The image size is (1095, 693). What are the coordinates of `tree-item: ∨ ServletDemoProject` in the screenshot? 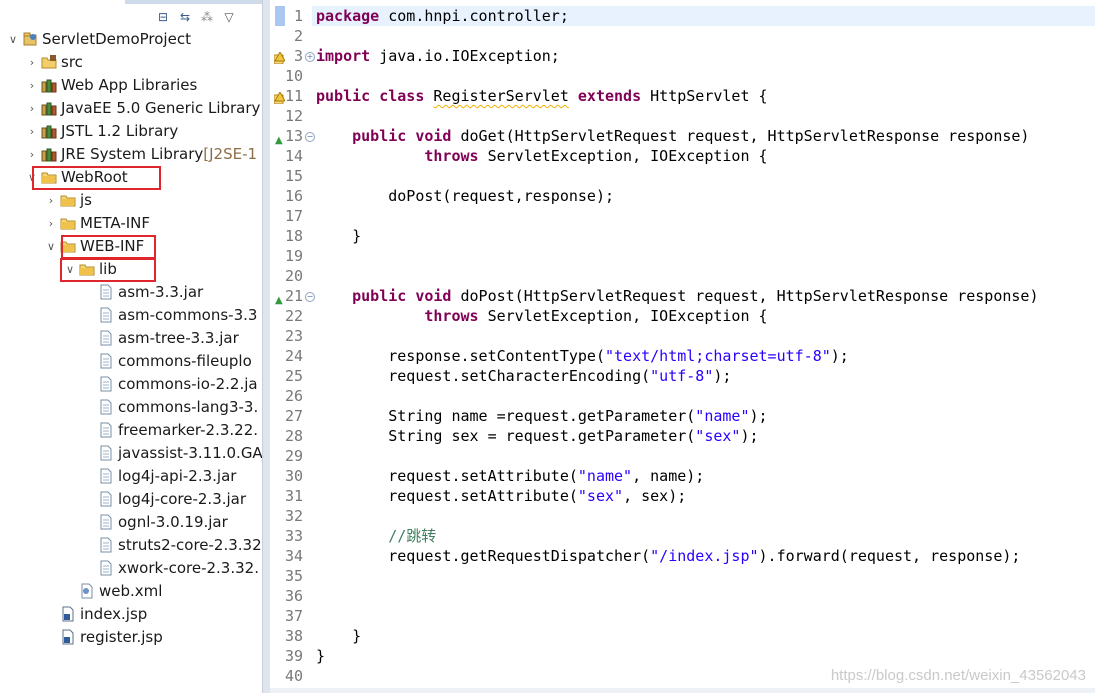 It's located at (98, 39).